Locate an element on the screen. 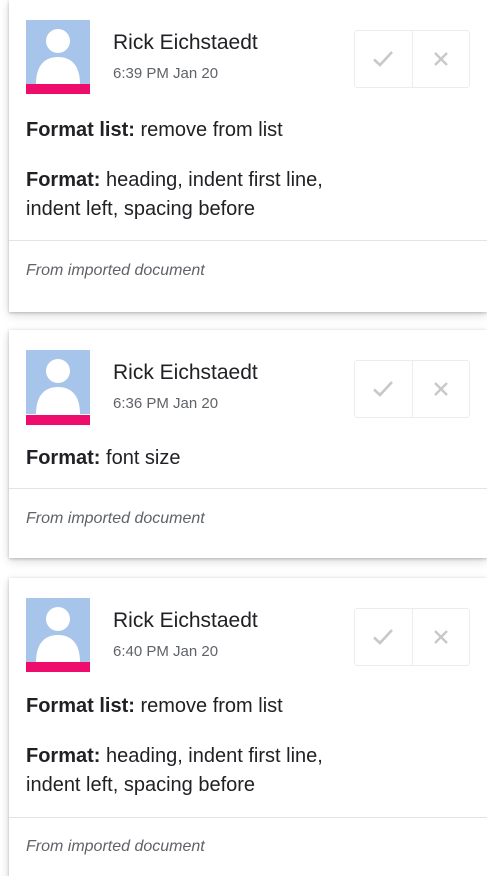  detail-value: font size is located at coordinates (140, 458).